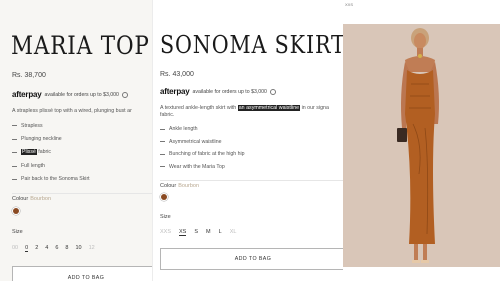  What do you see at coordinates (43, 152) in the screenshot?
I see `feature-text: fabric` at bounding box center [43, 152].